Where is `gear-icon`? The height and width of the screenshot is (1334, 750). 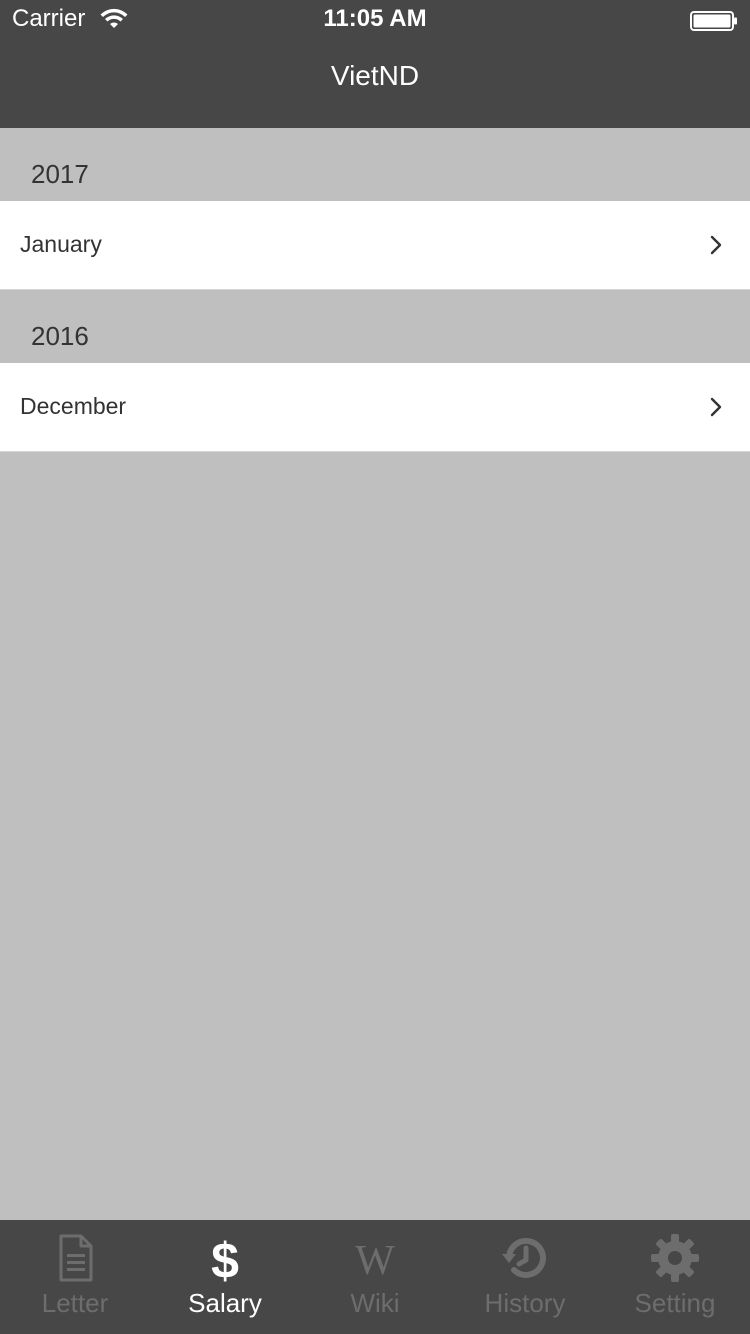 gear-icon is located at coordinates (675, 1258).